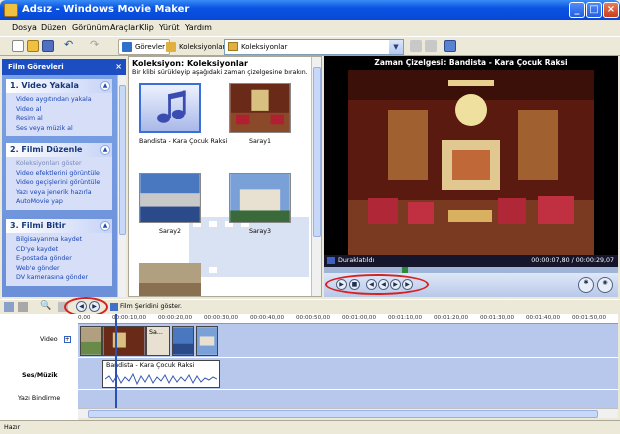  Describe the element at coordinates (45, 307) in the screenshot. I see `zoom-in-icon: 🔍` at that location.